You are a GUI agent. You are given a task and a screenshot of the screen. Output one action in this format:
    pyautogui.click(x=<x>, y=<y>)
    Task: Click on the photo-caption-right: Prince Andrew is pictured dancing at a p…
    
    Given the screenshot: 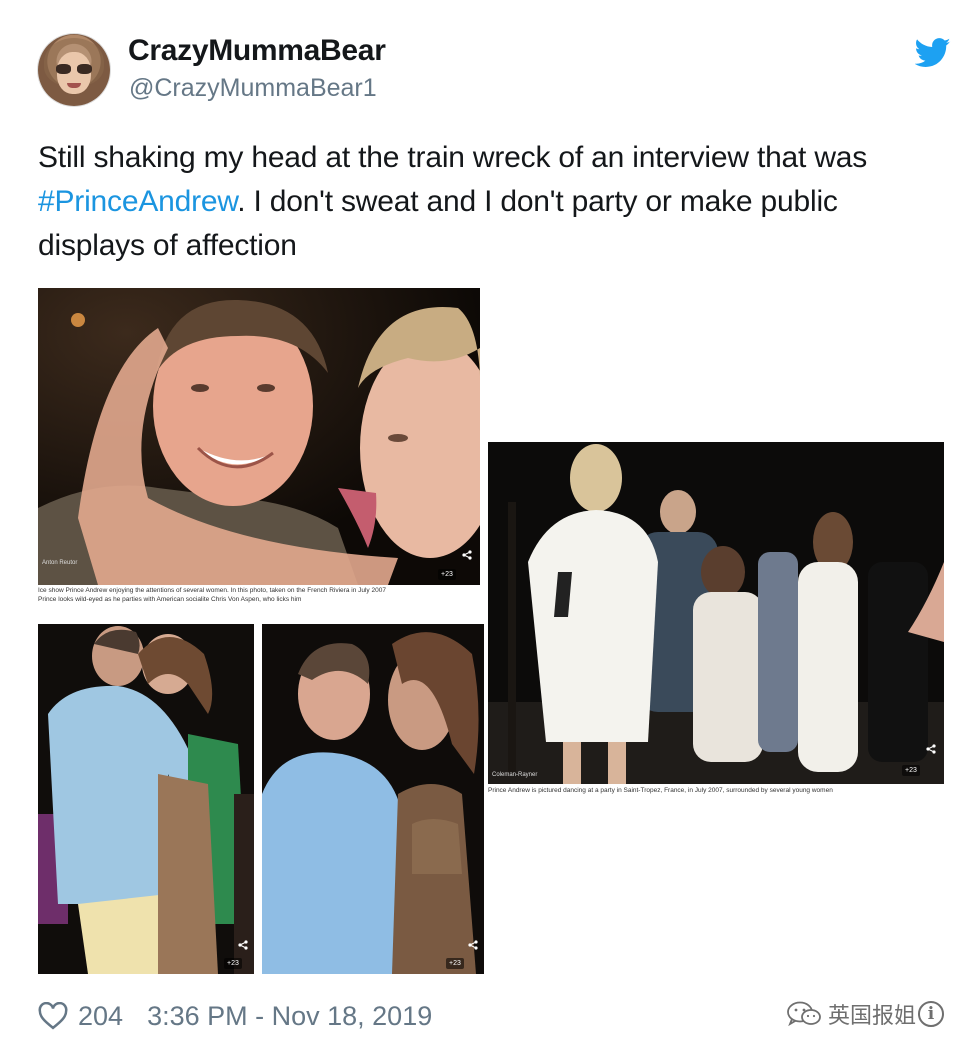 What is the action you would take?
    pyautogui.click(x=716, y=792)
    